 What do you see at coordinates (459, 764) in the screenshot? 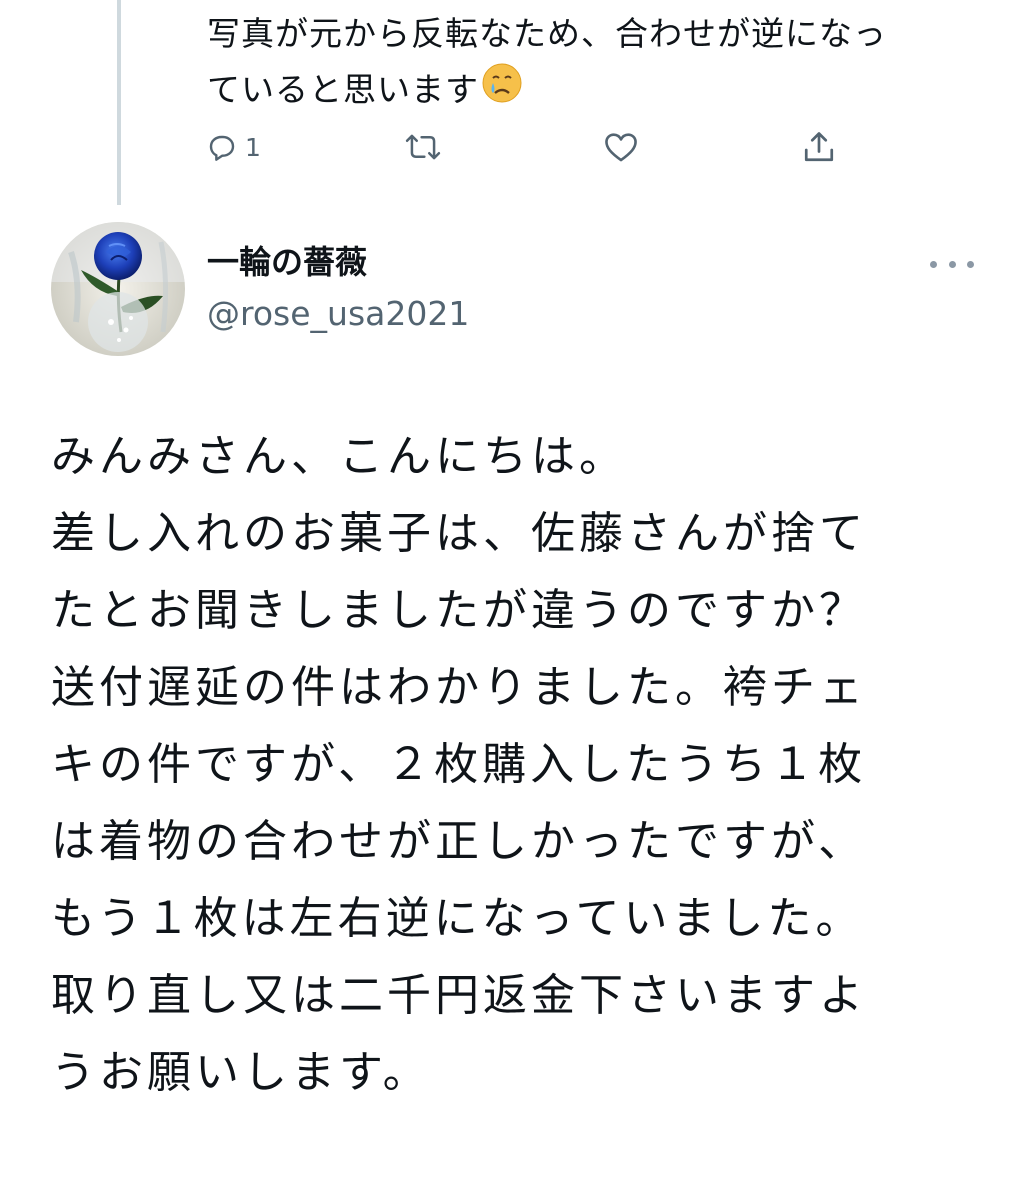
I see `tweet-text-line: キの件ですが、２枚購入したうち１枚` at bounding box center [459, 764].